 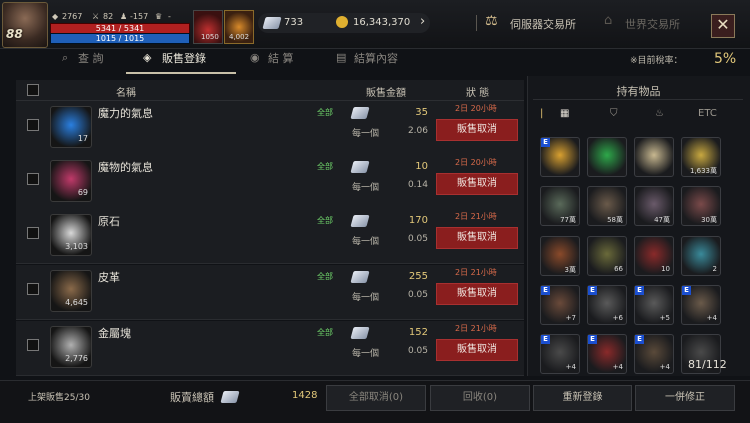 I want to click on close-button: ✕, so click(x=723, y=26).